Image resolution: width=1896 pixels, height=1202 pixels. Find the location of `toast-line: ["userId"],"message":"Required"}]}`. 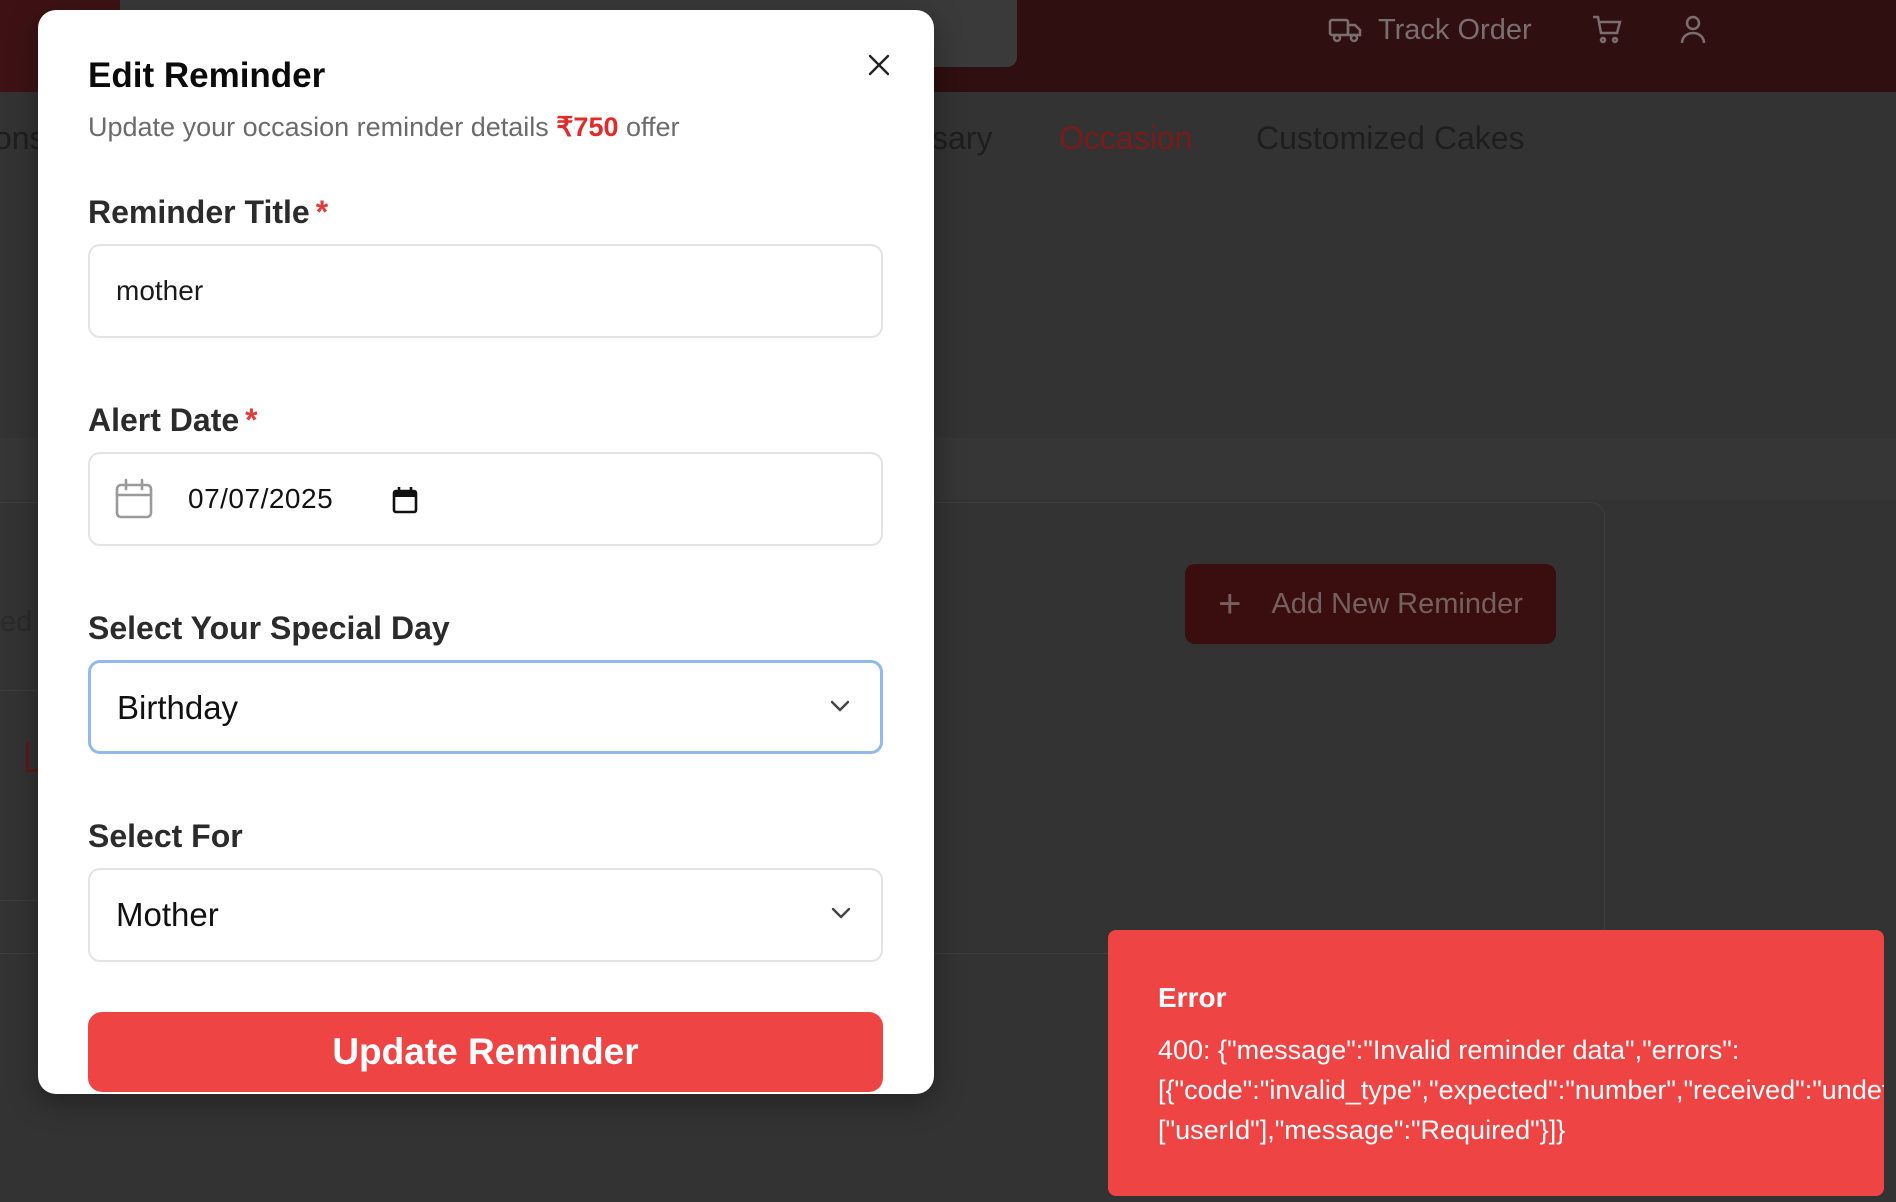

toast-line: ["userId"],"message":"Required"}]} is located at coordinates (1362, 1130).